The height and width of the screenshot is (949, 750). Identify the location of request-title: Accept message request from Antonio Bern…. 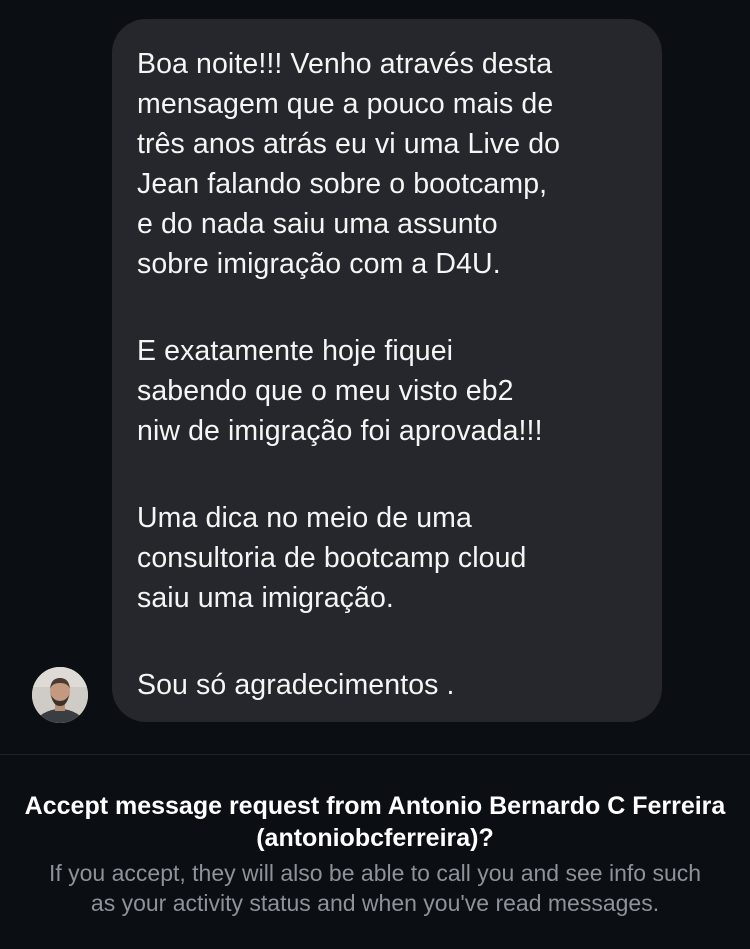
(375, 822).